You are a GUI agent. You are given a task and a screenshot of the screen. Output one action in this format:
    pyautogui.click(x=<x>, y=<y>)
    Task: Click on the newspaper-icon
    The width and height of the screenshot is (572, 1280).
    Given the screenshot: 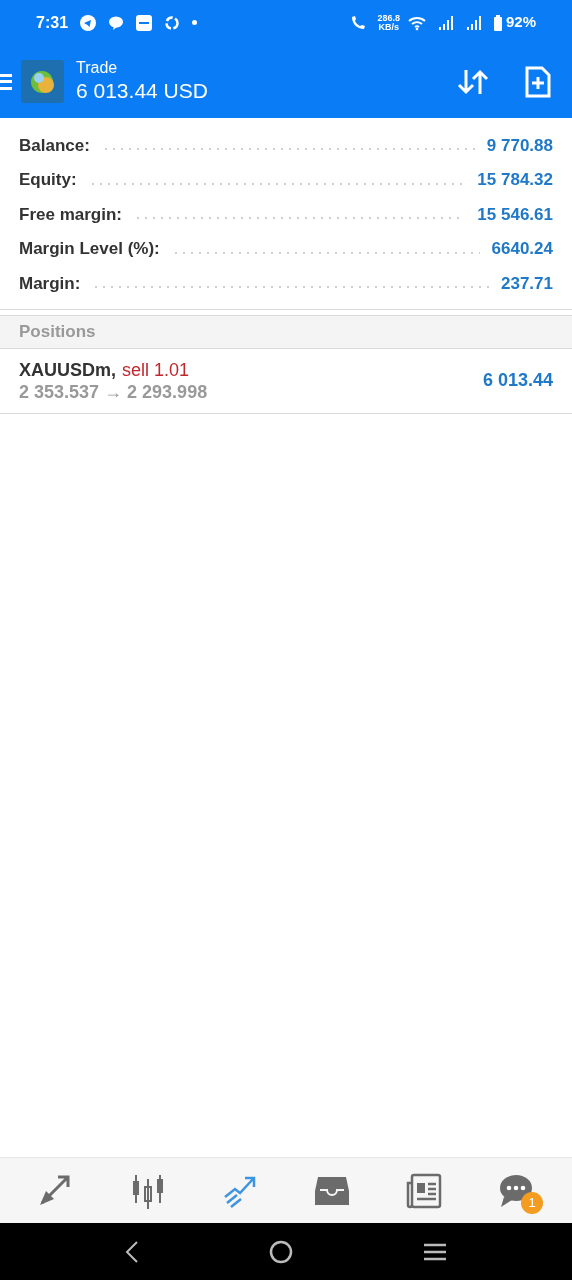 What is the action you would take?
    pyautogui.click(x=424, y=1190)
    